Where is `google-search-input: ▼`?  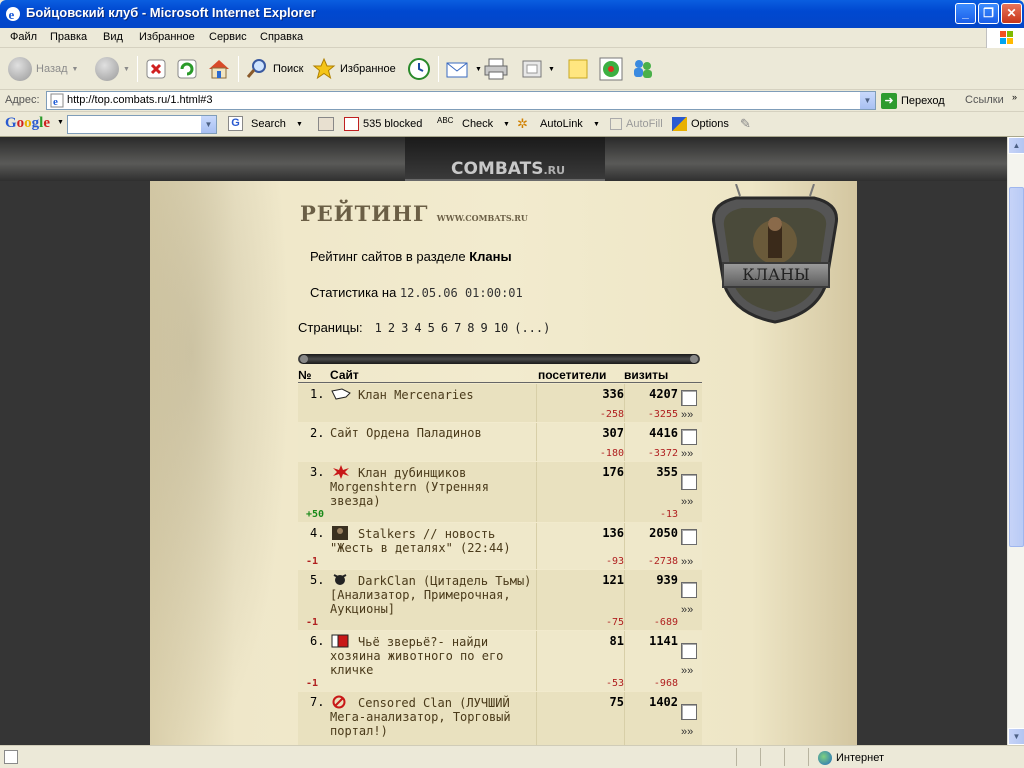 google-search-input: ▼ is located at coordinates (142, 124).